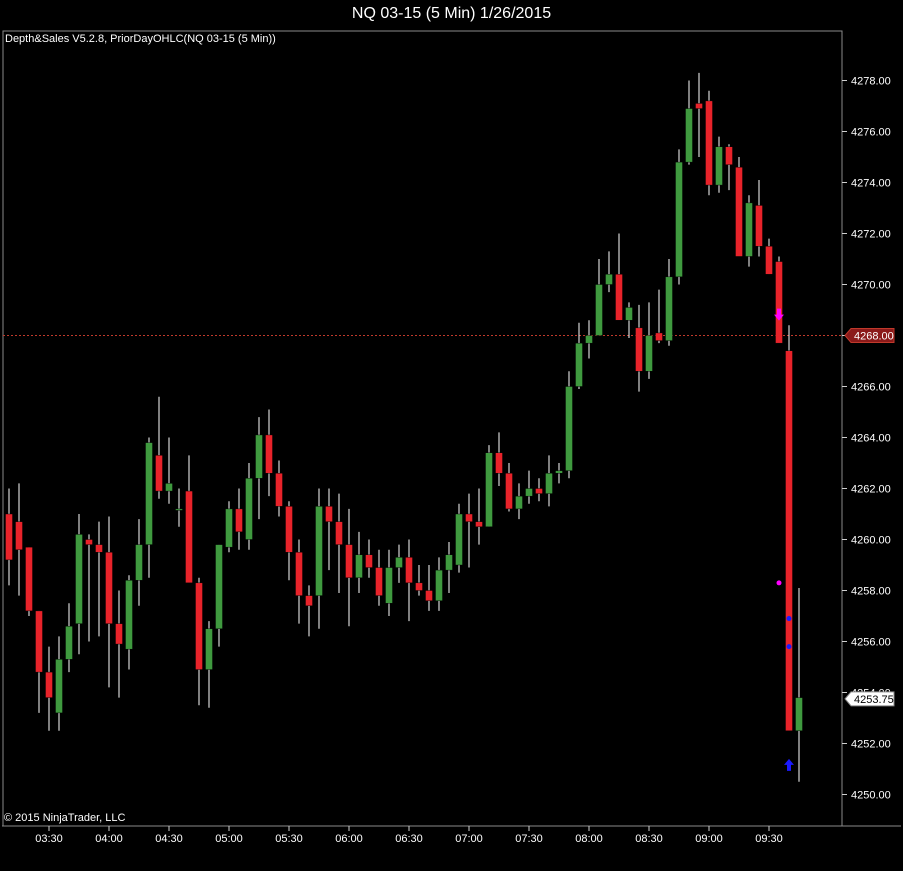  What do you see at coordinates (409, 839) in the screenshot?
I see `x-tick-label: 06:30` at bounding box center [409, 839].